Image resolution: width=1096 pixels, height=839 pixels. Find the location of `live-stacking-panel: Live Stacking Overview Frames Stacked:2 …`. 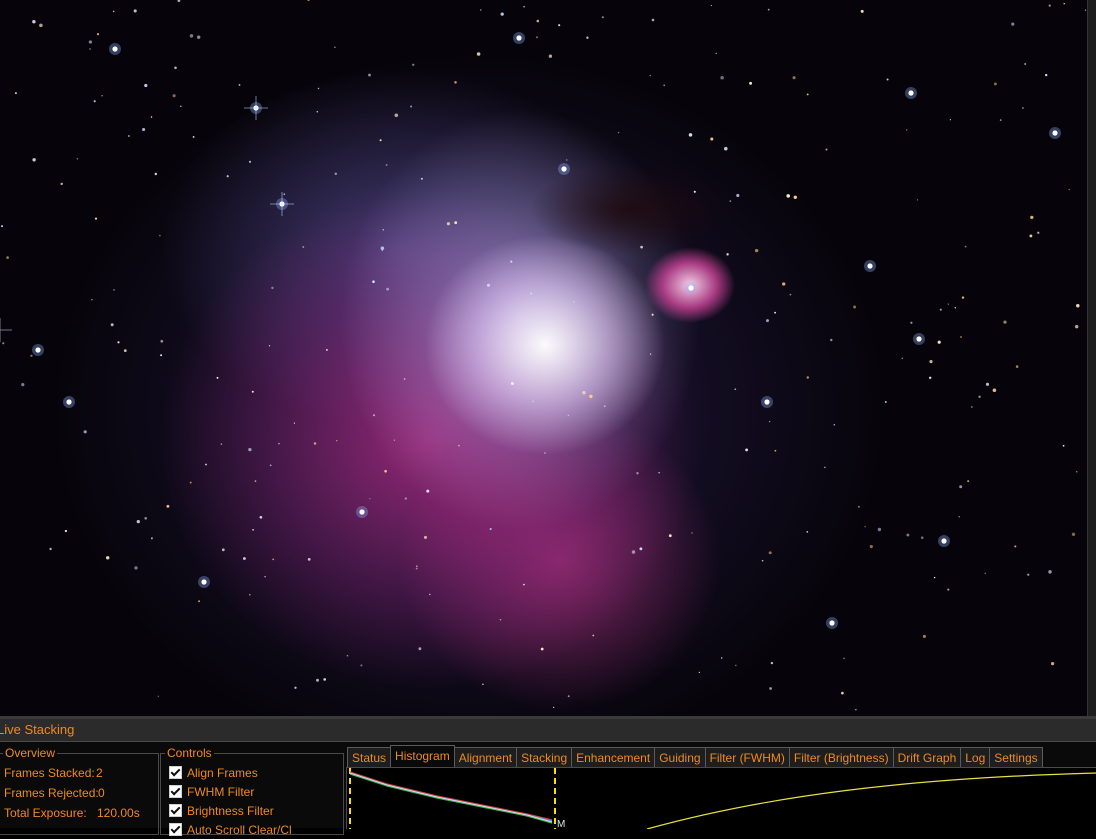

live-stacking-panel: Live Stacking Overview Frames Stacked:2 … is located at coordinates (548, 776).